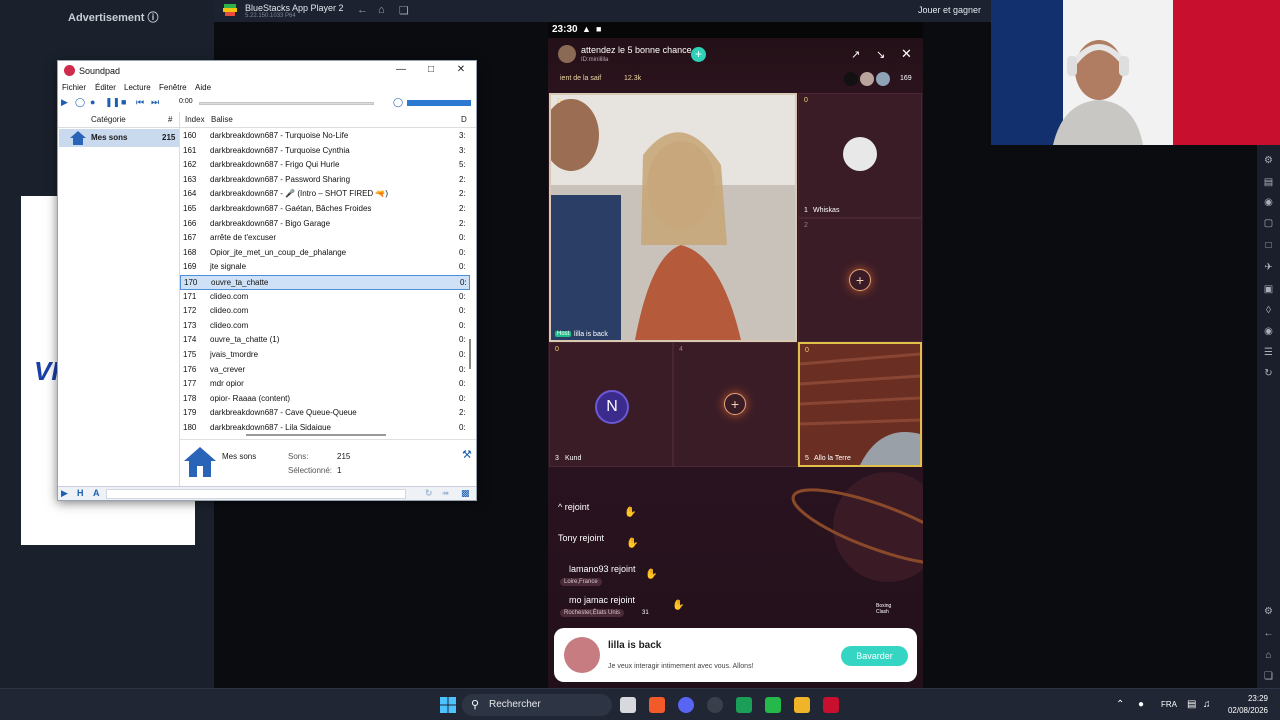  Describe the element at coordinates (537, 705) in the screenshot. I see `taskbar-search: ⚲ Rechercher` at that location.